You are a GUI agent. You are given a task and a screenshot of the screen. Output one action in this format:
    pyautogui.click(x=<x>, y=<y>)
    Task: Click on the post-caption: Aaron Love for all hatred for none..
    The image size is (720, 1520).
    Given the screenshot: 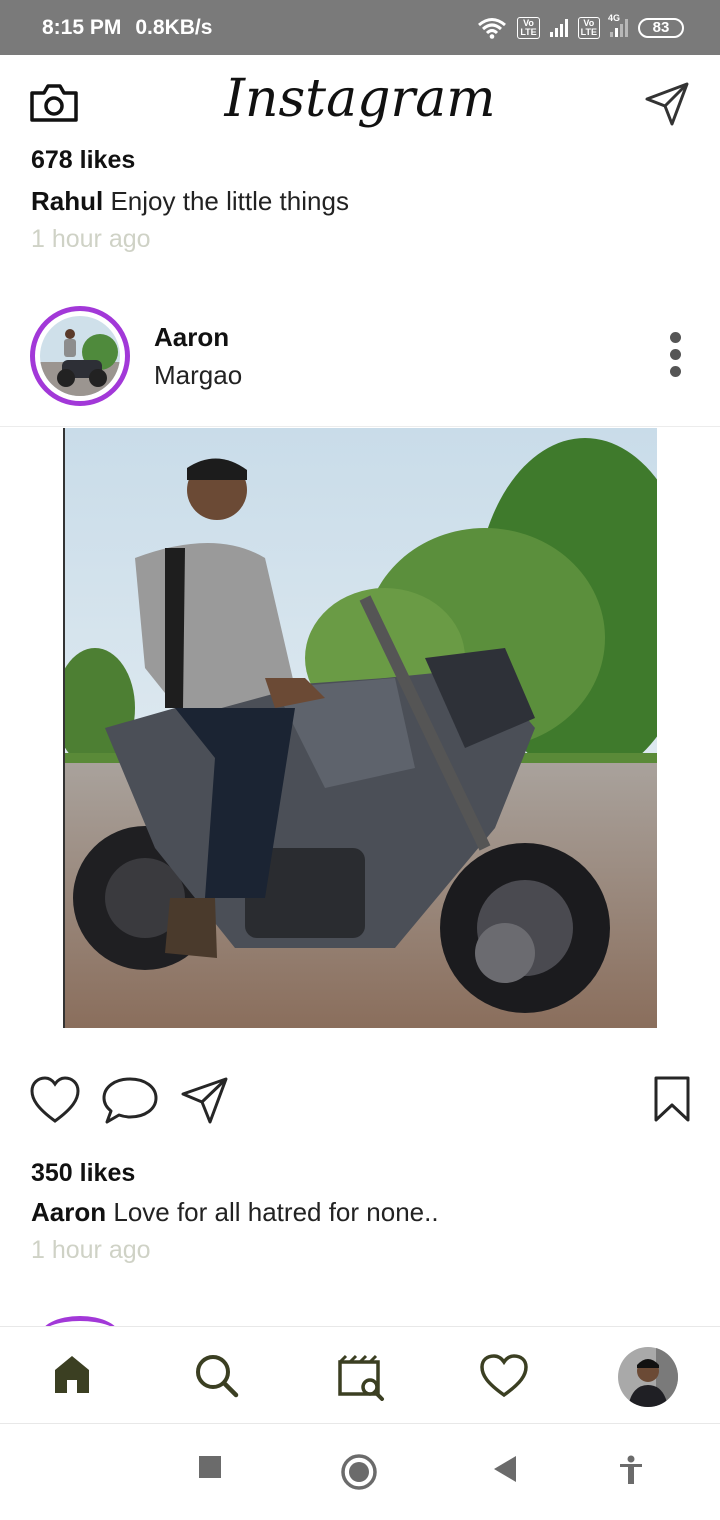 What is the action you would take?
    pyautogui.click(x=235, y=1212)
    